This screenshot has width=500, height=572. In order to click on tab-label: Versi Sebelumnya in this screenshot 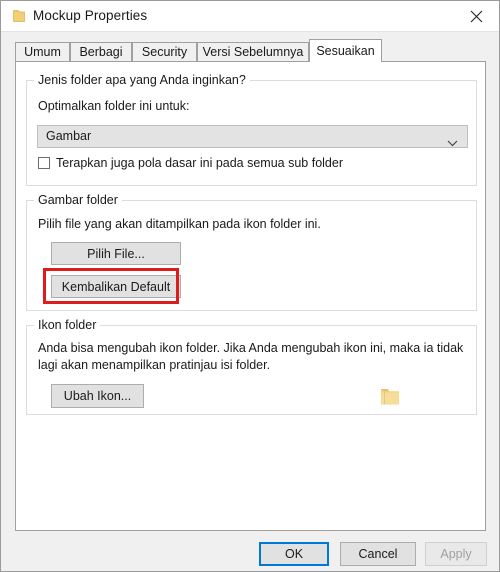, I will do `click(253, 52)`.